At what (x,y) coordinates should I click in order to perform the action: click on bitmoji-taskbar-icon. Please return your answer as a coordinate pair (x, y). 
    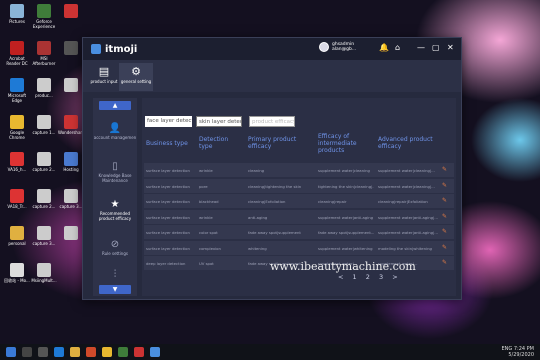
    Looking at the image, I should click on (155, 352).